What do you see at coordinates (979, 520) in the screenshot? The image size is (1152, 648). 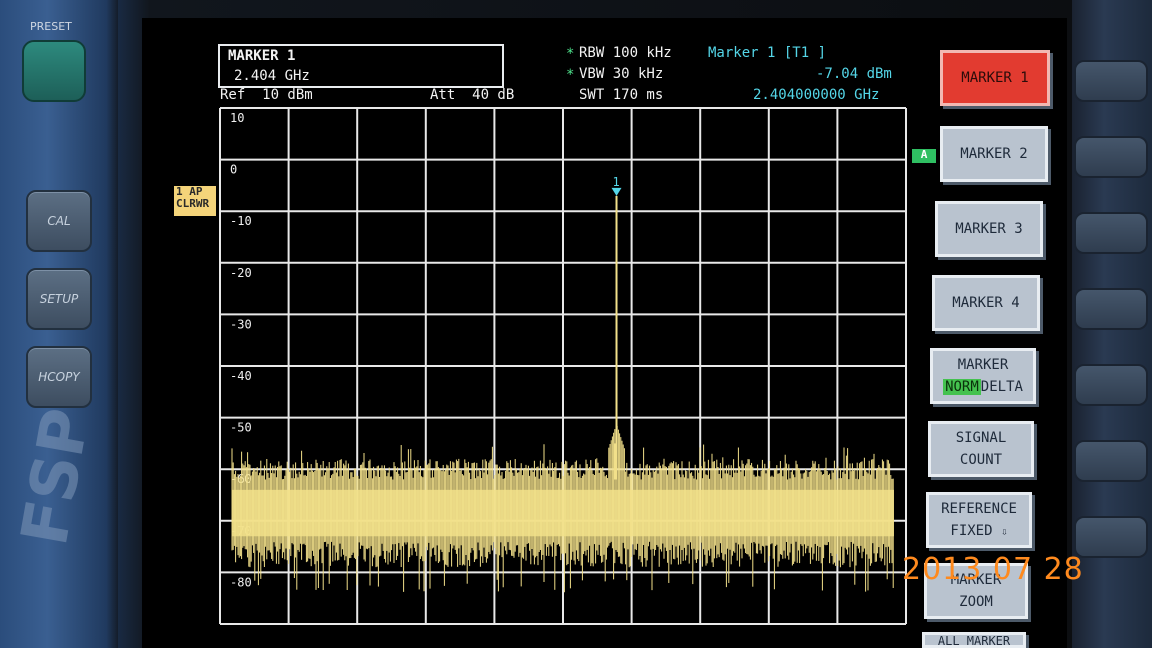 I see `softkey-reference-fixed: REFERENCE FIXED ⇩` at bounding box center [979, 520].